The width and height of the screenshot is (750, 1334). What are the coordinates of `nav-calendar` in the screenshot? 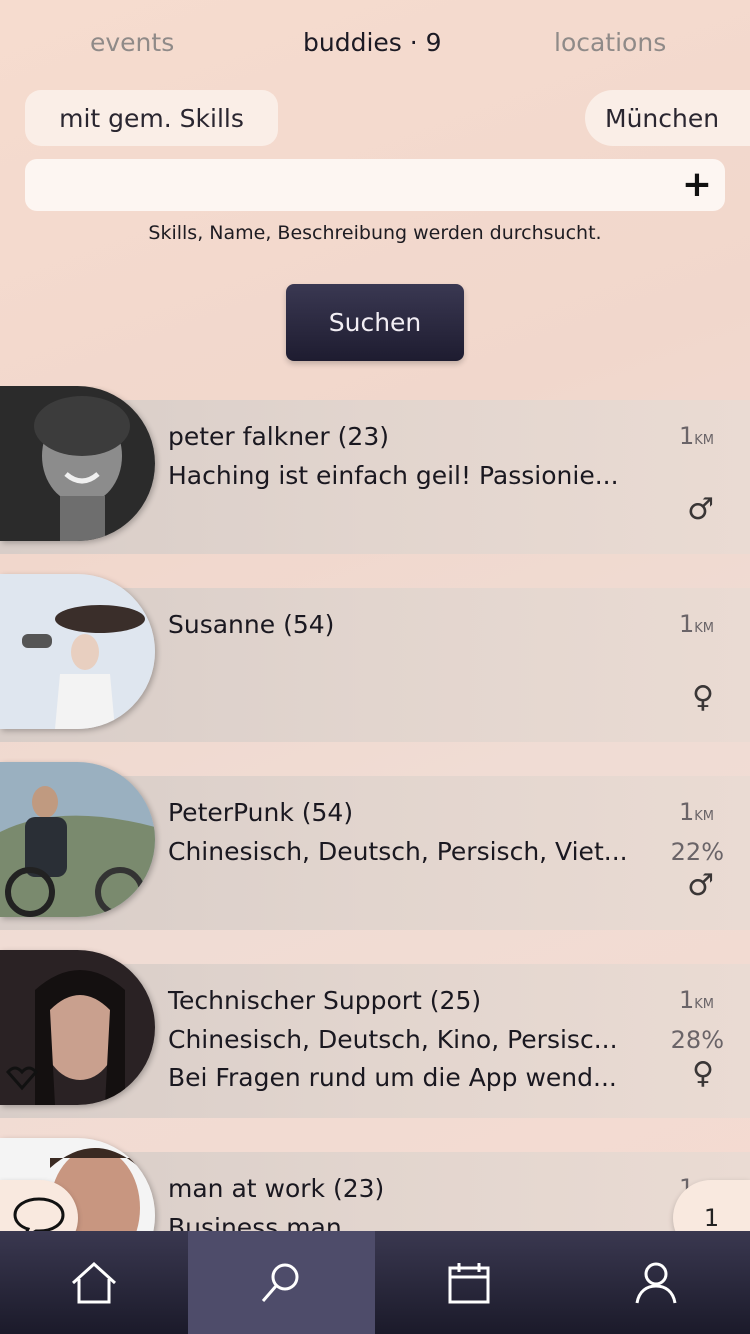 It's located at (469, 1282).